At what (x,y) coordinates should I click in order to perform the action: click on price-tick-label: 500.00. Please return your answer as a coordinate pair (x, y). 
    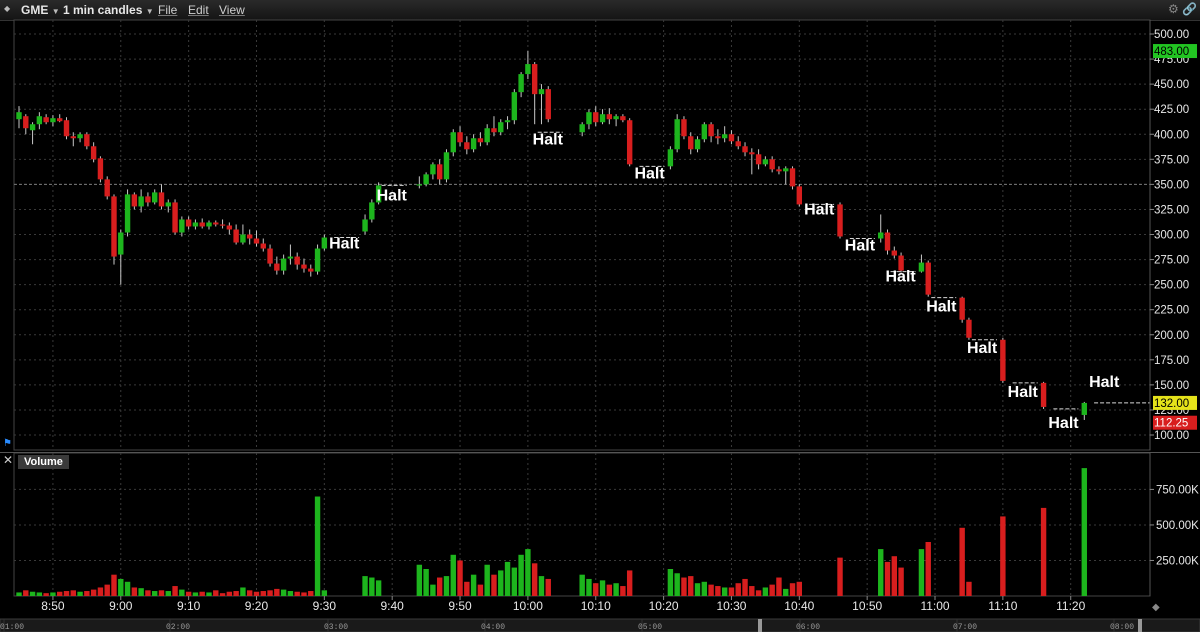
    Looking at the image, I should click on (1171, 35).